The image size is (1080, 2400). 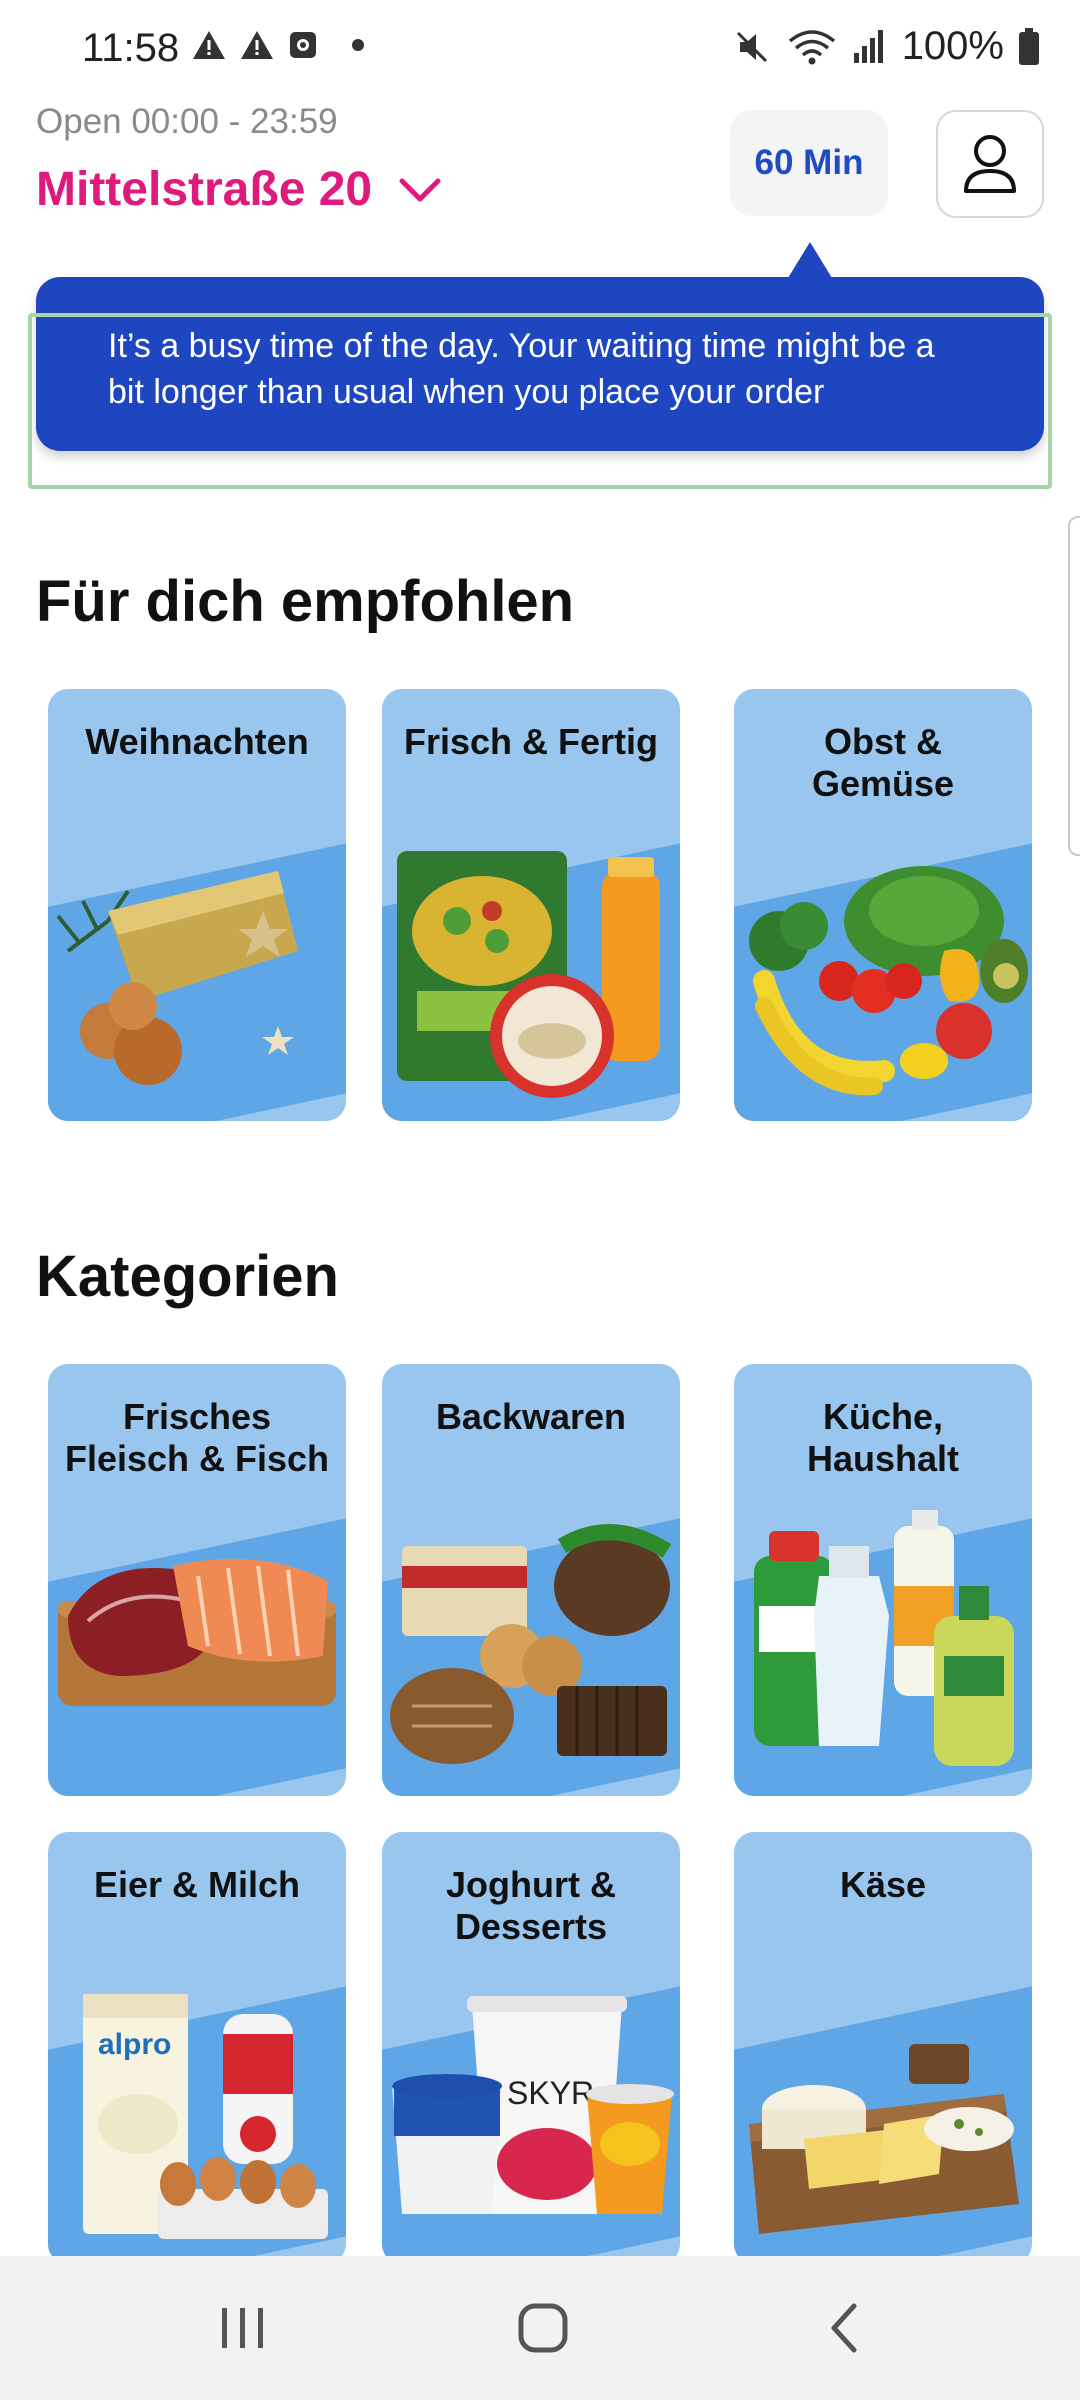 I want to click on back-button, so click(x=845, y=2328).